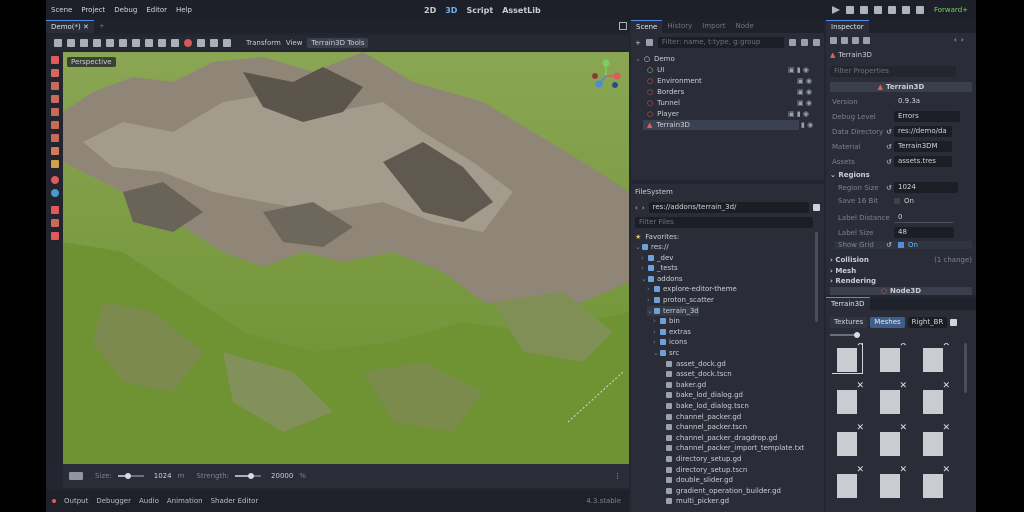  Describe the element at coordinates (923, 161) in the screenshot. I see `assets-resource: assets.tres` at that location.